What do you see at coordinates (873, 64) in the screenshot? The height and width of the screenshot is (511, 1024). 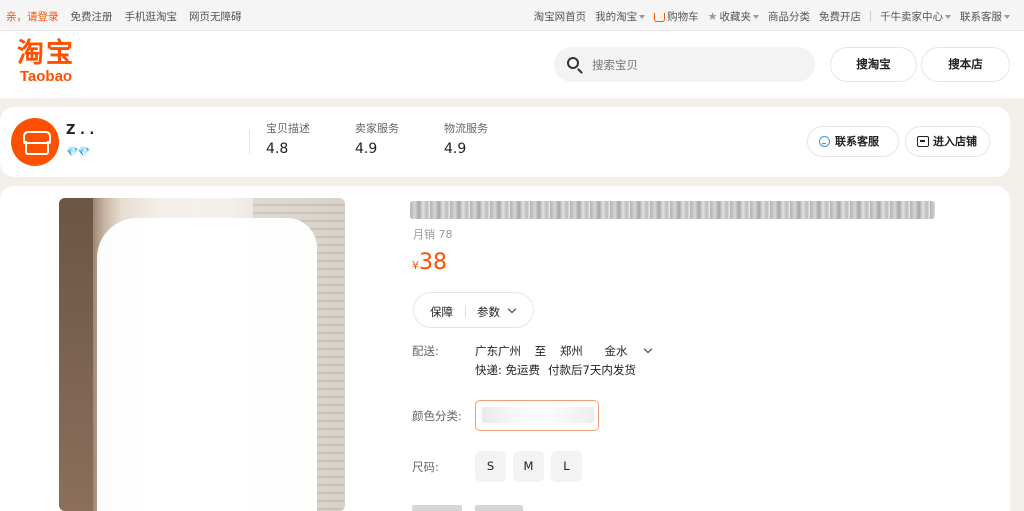 I see `search-taobao-button: 搜淘宝` at bounding box center [873, 64].